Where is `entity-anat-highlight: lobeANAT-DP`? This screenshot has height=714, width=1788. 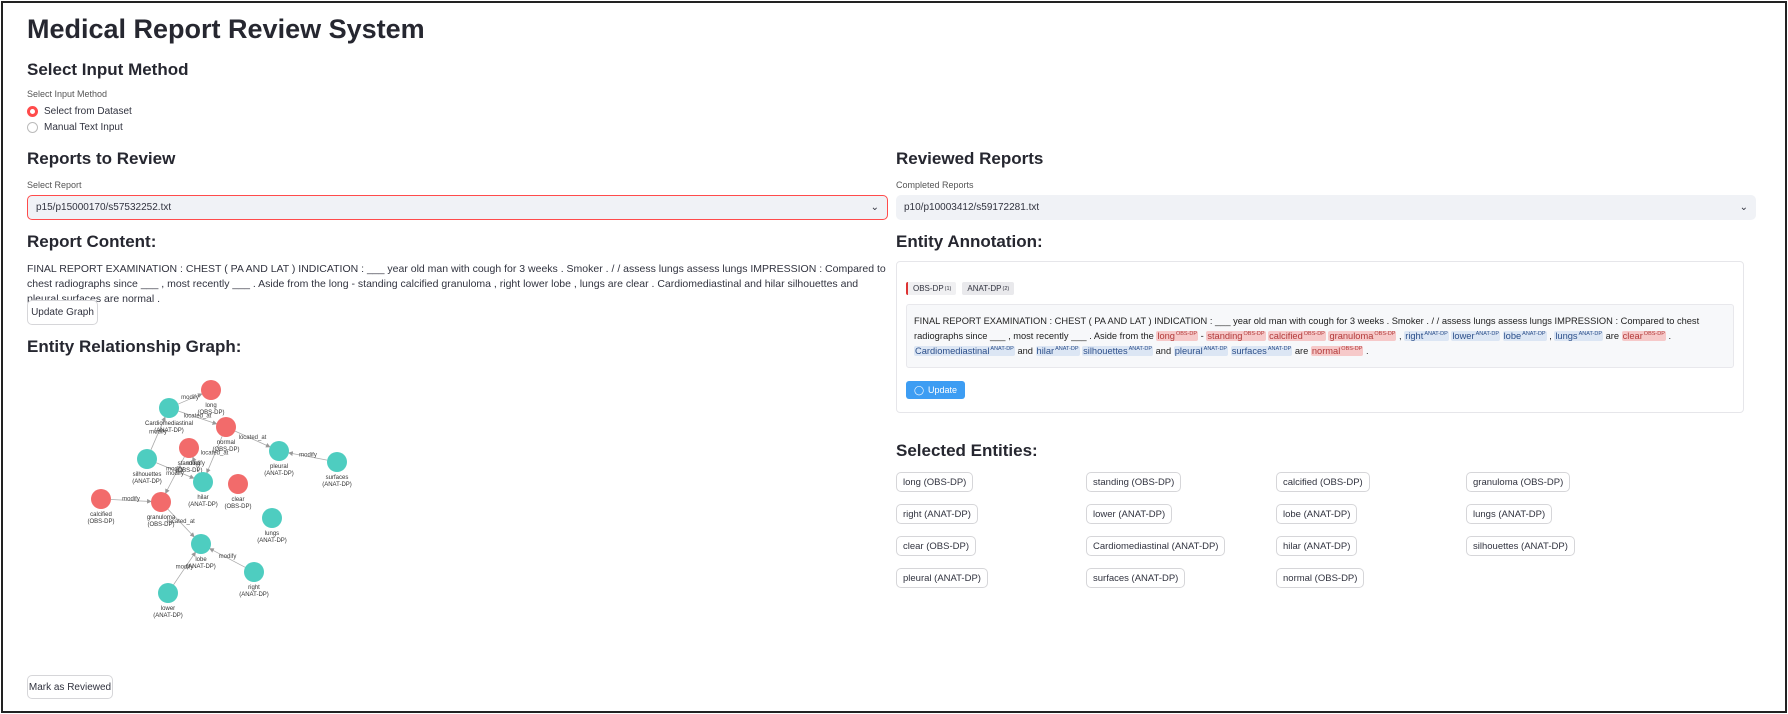
entity-anat-highlight: lobeANAT-DP is located at coordinates (1524, 336).